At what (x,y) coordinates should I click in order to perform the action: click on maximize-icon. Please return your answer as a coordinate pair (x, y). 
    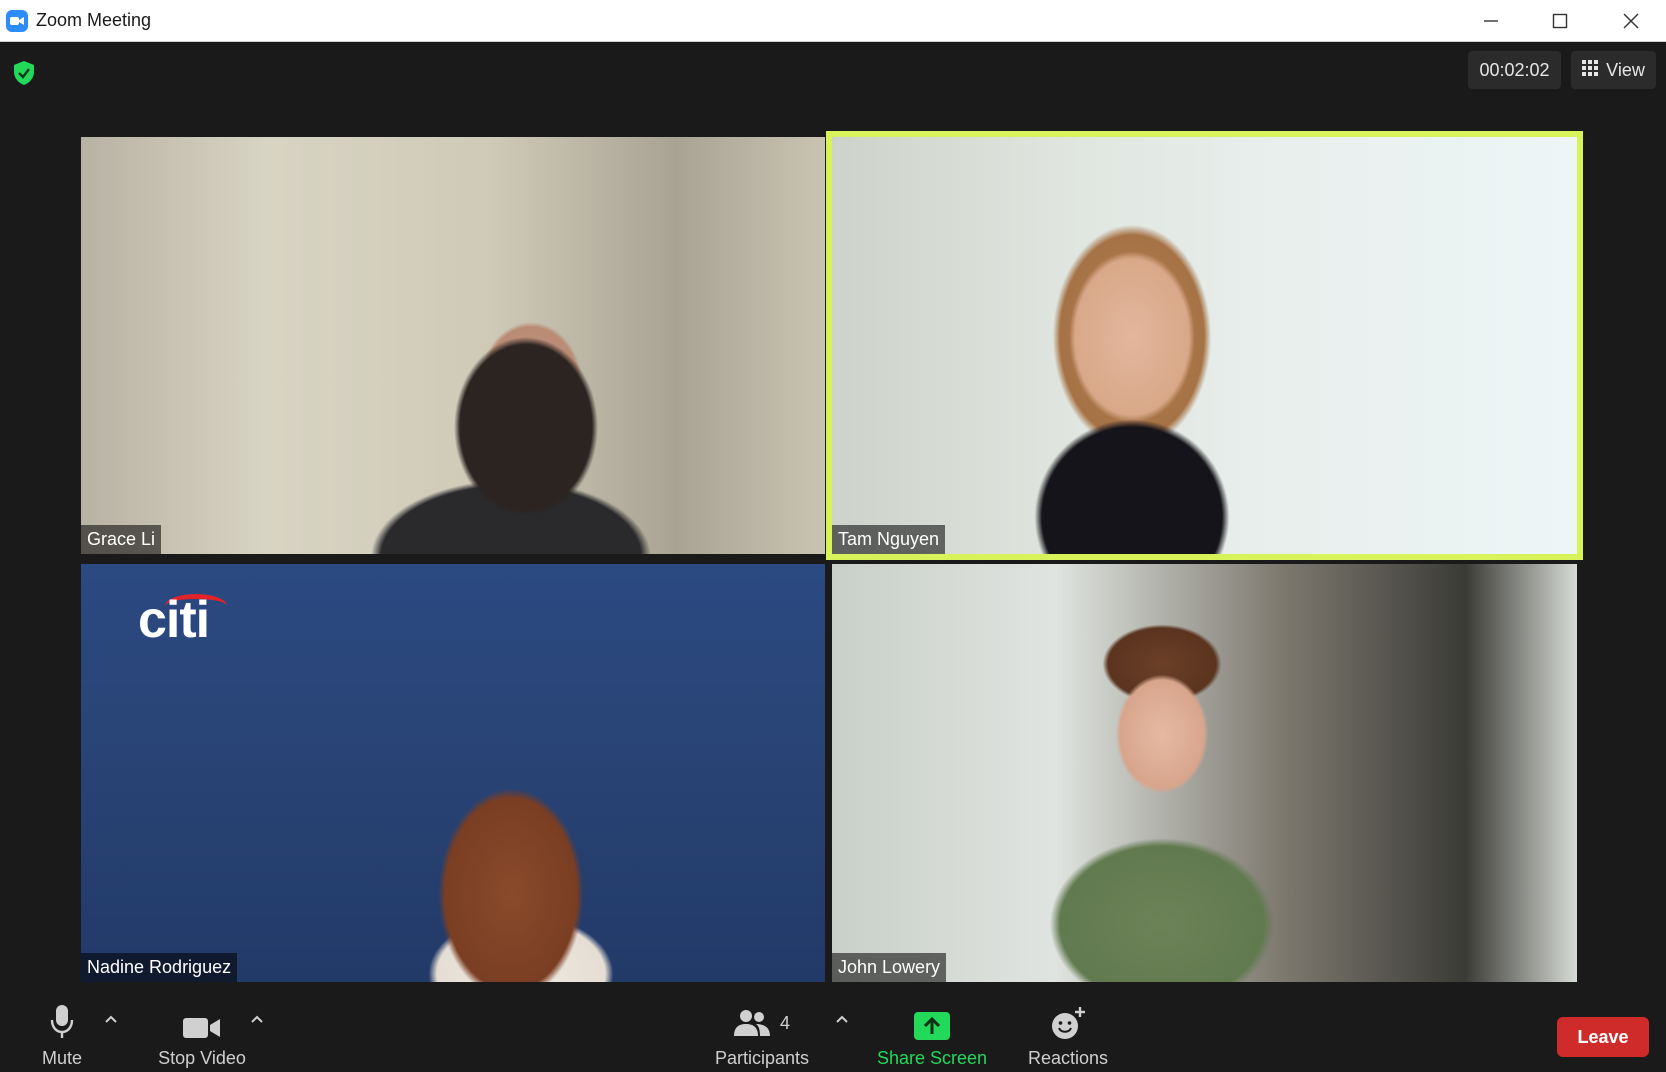
    Looking at the image, I should click on (1560, 21).